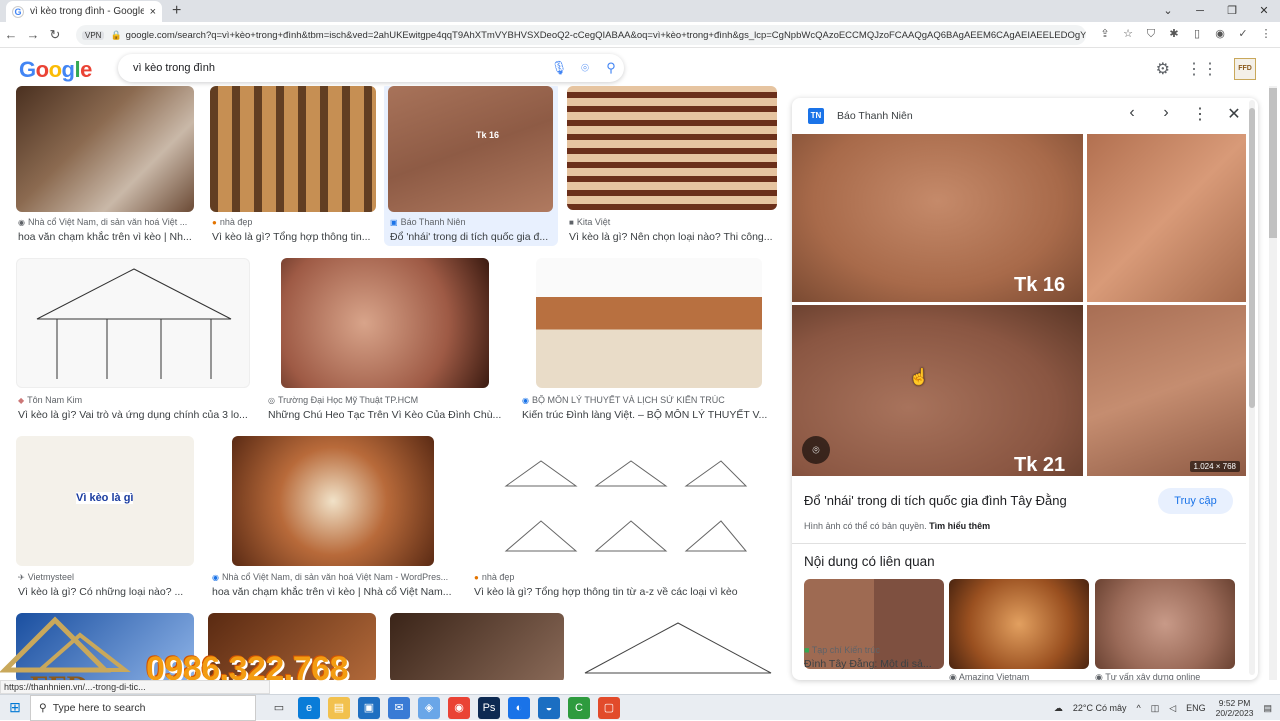  I want to click on profile-icon: ◉, so click(1220, 34).